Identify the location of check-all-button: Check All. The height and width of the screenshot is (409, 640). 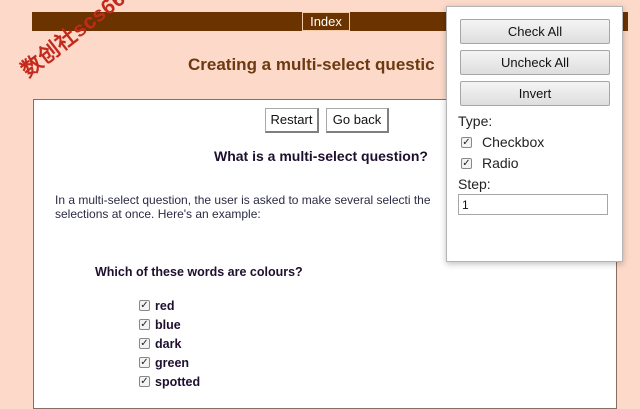
(535, 31).